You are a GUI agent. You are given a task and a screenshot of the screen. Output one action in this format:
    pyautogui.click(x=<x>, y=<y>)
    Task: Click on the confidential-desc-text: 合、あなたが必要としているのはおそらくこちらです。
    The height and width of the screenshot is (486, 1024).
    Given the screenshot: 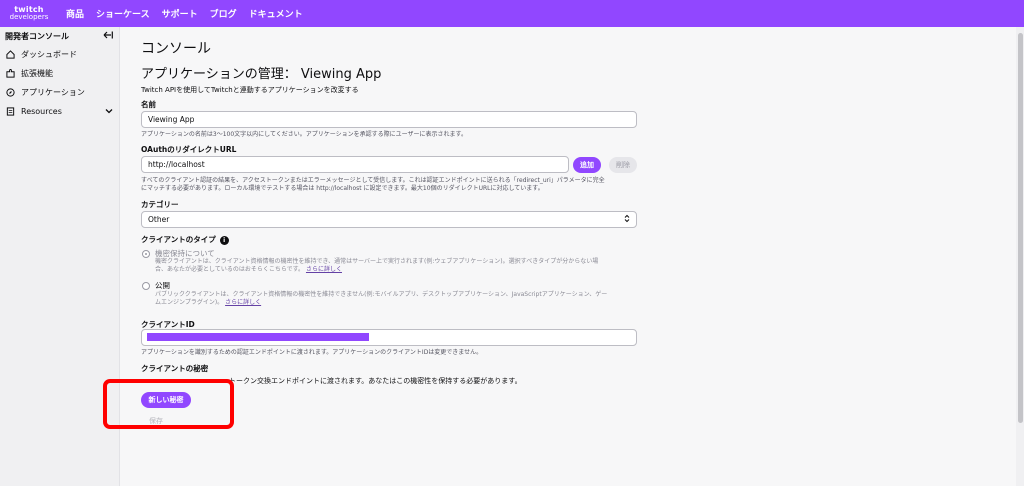 What is the action you would take?
    pyautogui.click(x=230, y=269)
    